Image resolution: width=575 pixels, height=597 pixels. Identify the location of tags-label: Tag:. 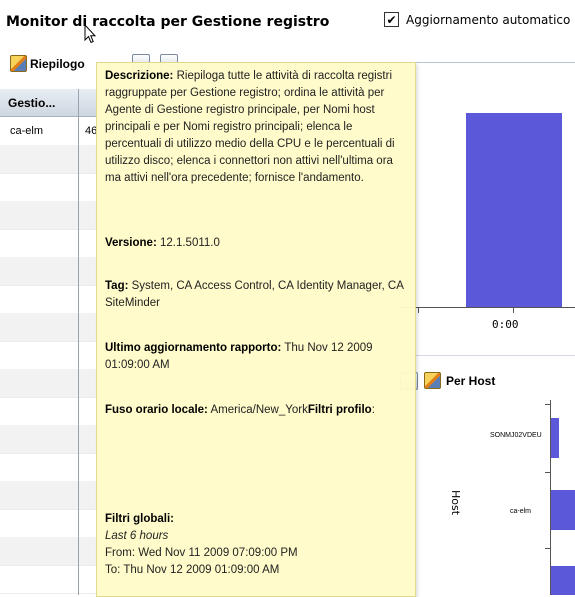
(117, 286).